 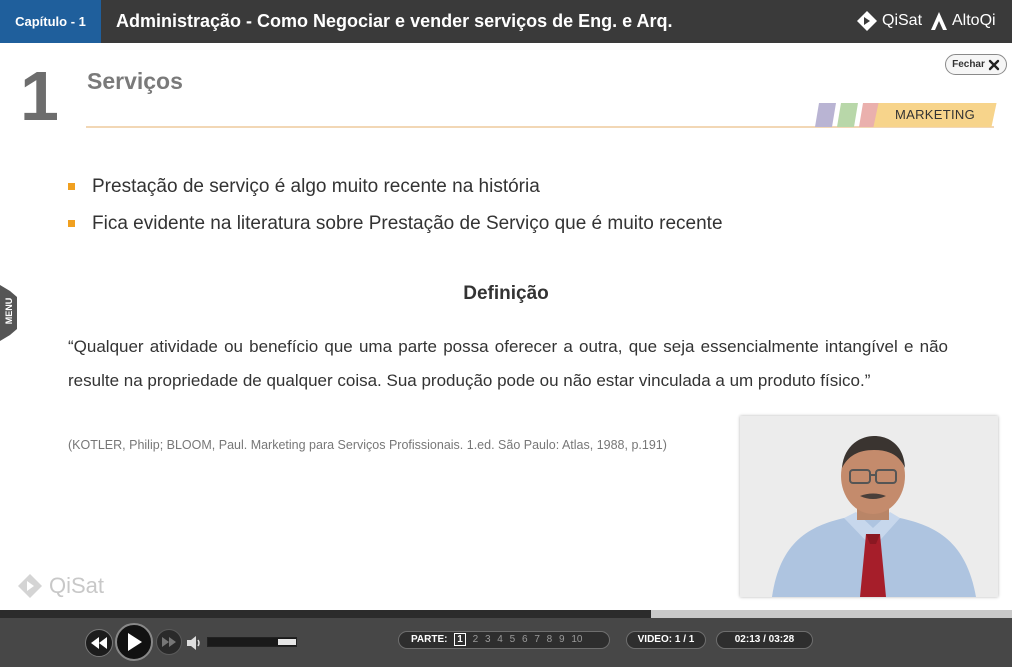 I want to click on definition-title: Definição, so click(x=506, y=293).